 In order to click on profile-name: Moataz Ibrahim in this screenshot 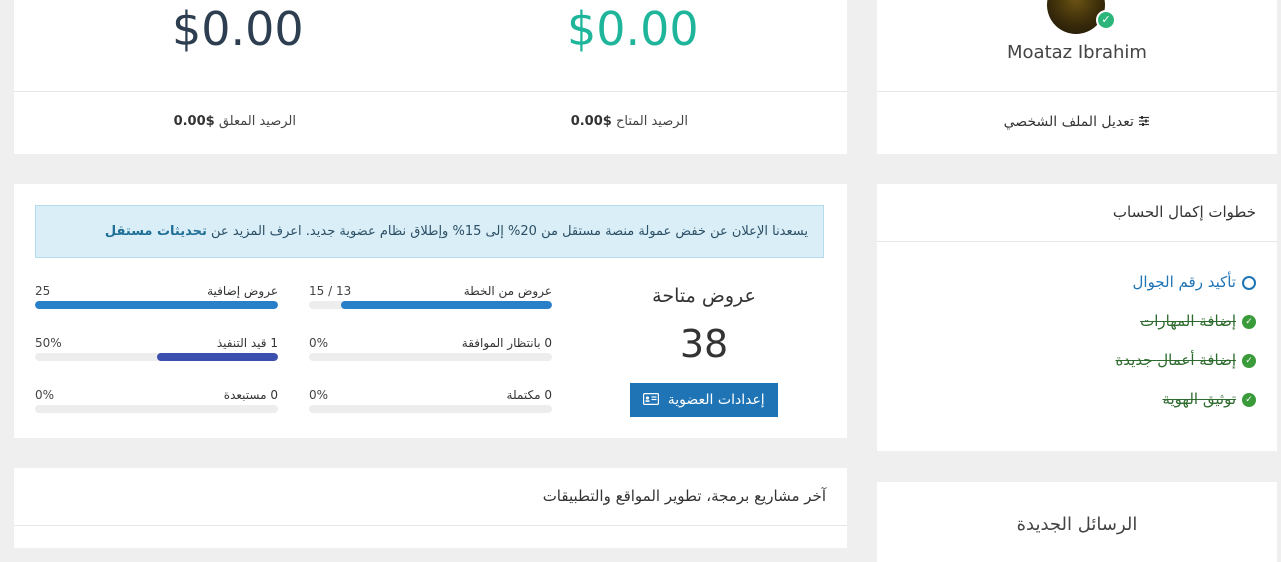, I will do `click(1077, 52)`.